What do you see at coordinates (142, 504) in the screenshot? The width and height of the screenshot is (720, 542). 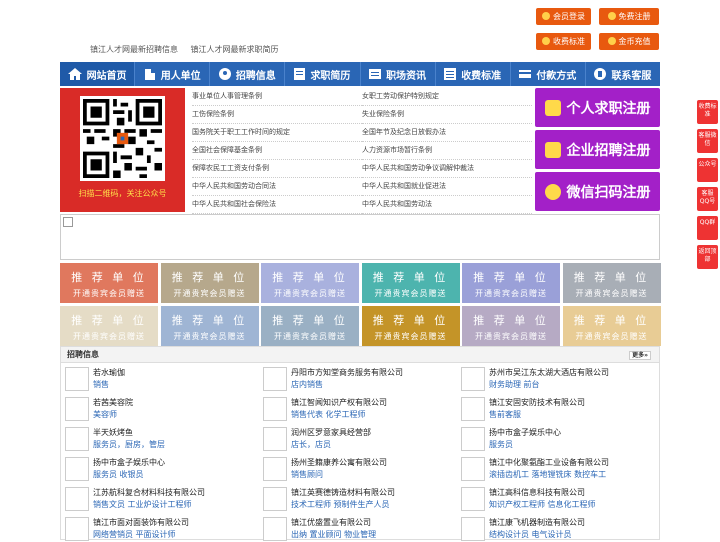 I see `job-positions: 销售文员 工业炉设计工程师` at bounding box center [142, 504].